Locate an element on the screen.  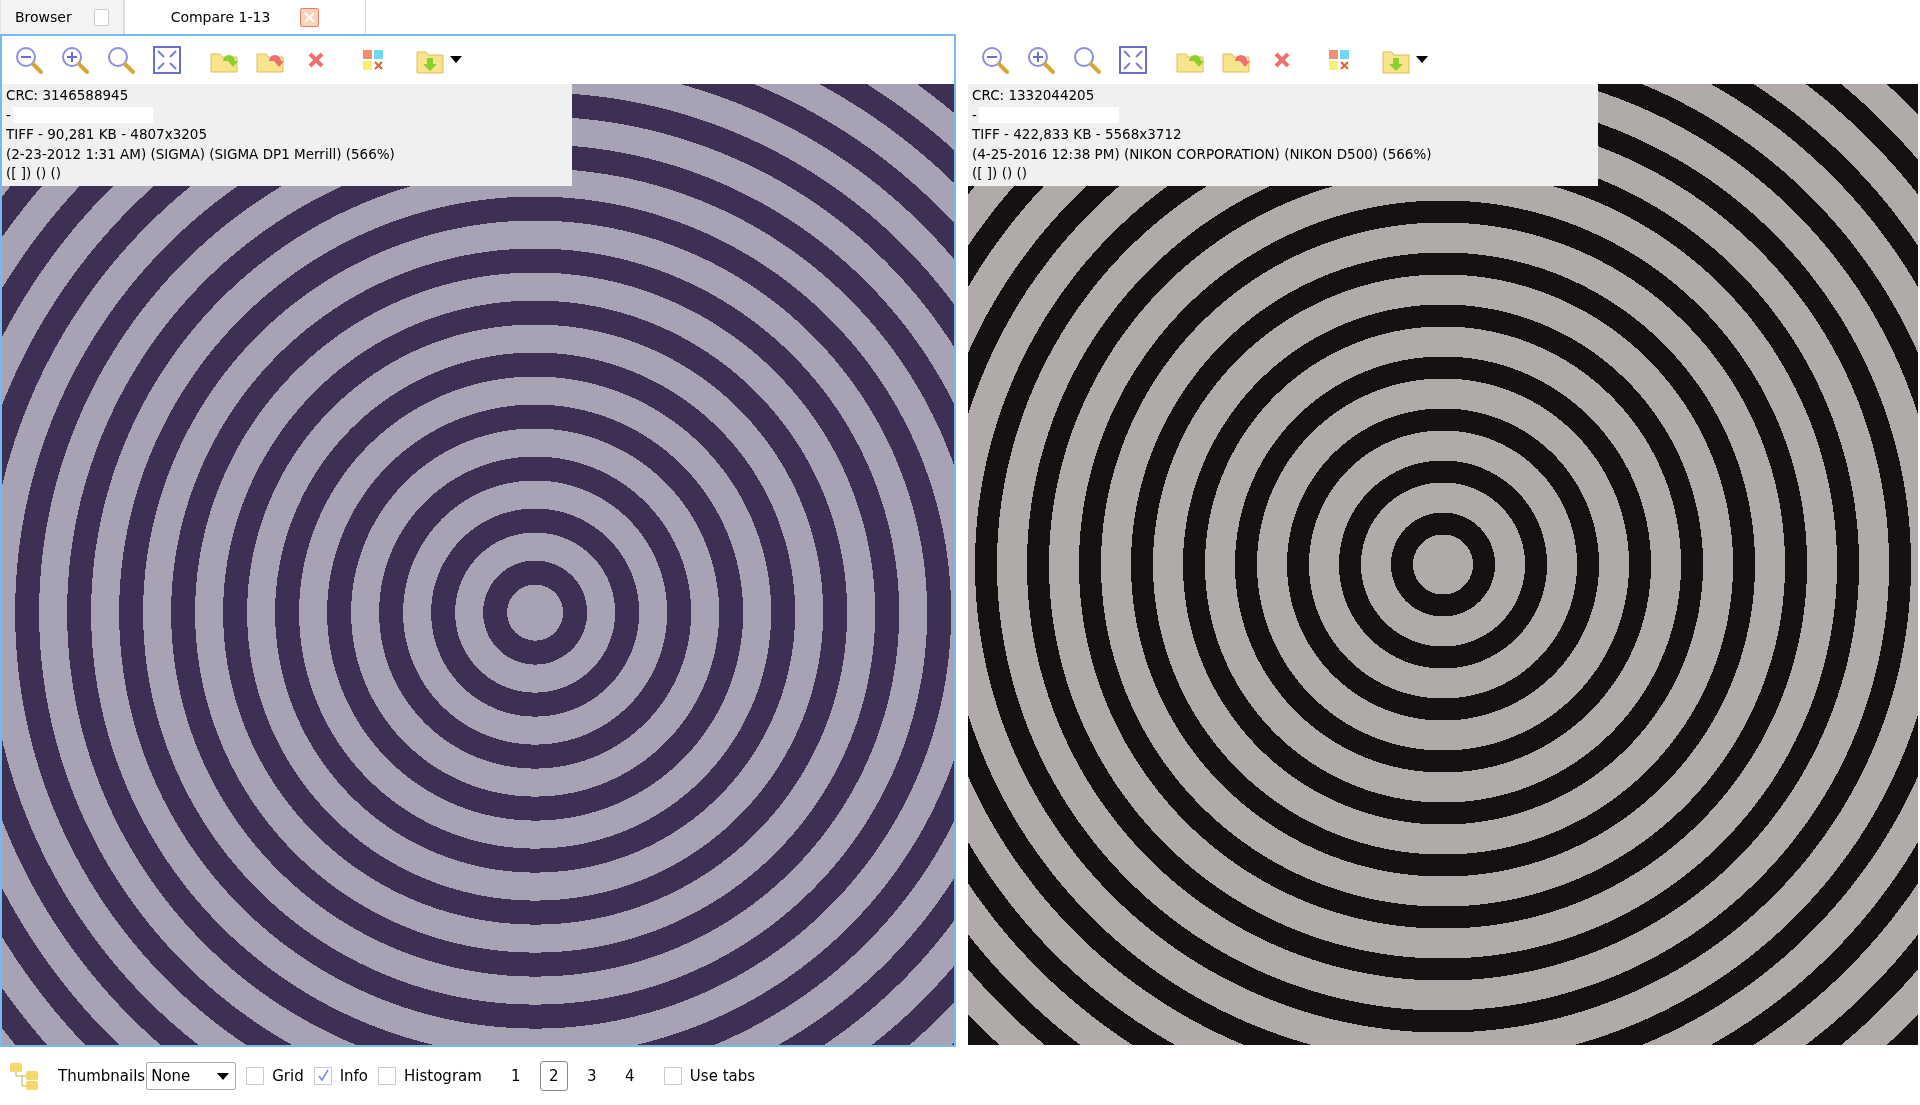
thumbnails-label: Thumbnails is located at coordinates (102, 1076).